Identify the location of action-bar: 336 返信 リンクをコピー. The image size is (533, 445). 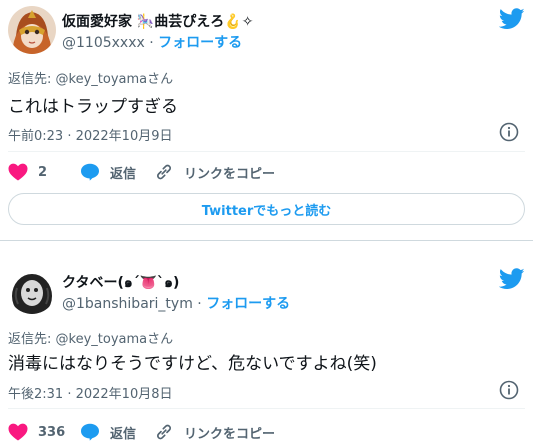
(141, 432).